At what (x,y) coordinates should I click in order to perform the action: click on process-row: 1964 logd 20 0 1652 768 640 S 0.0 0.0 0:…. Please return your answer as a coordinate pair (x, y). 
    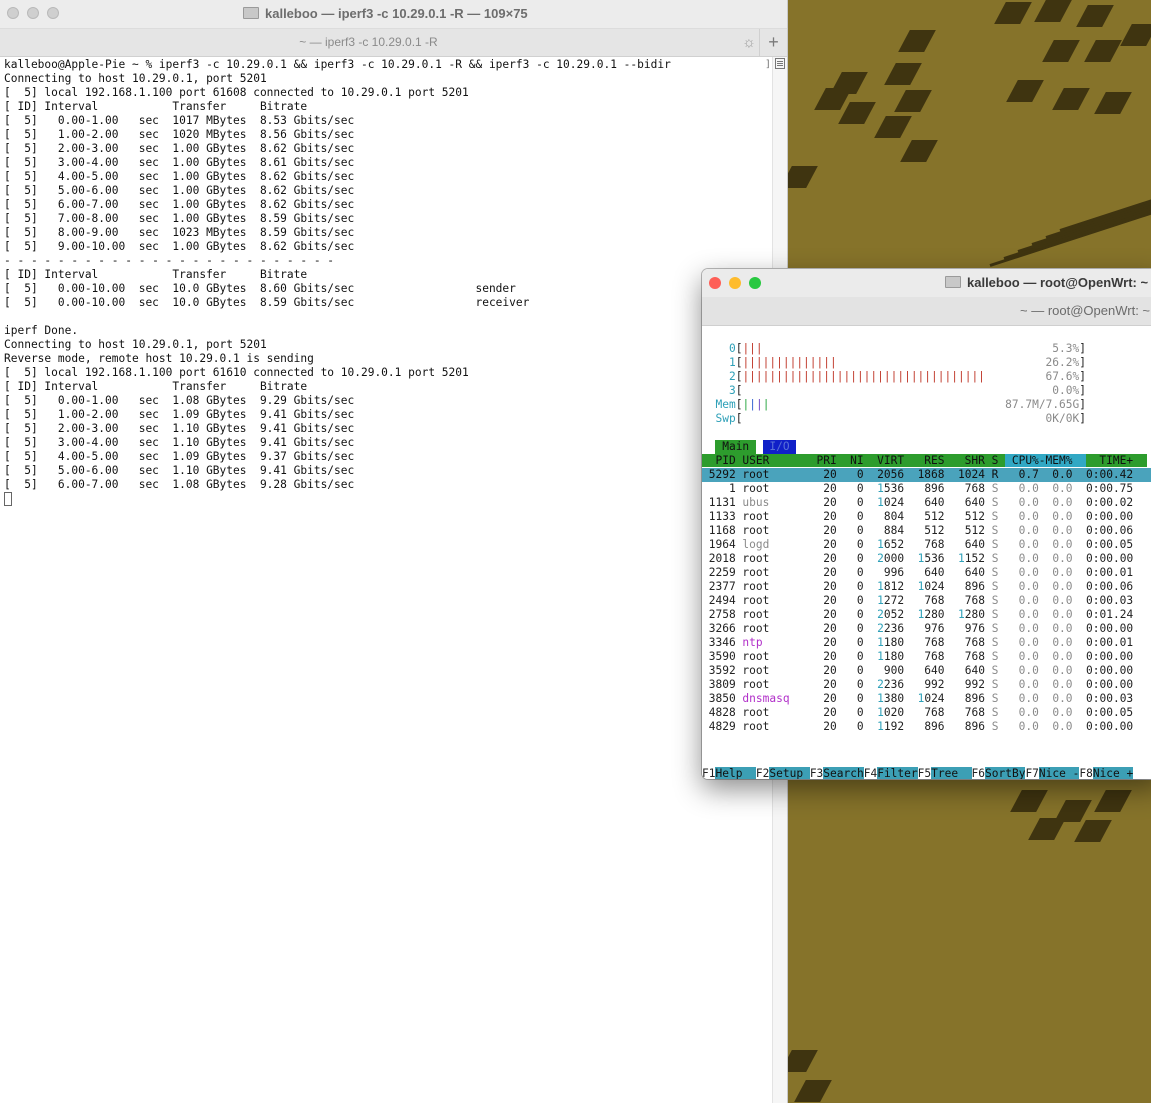
    Looking at the image, I should click on (926, 545).